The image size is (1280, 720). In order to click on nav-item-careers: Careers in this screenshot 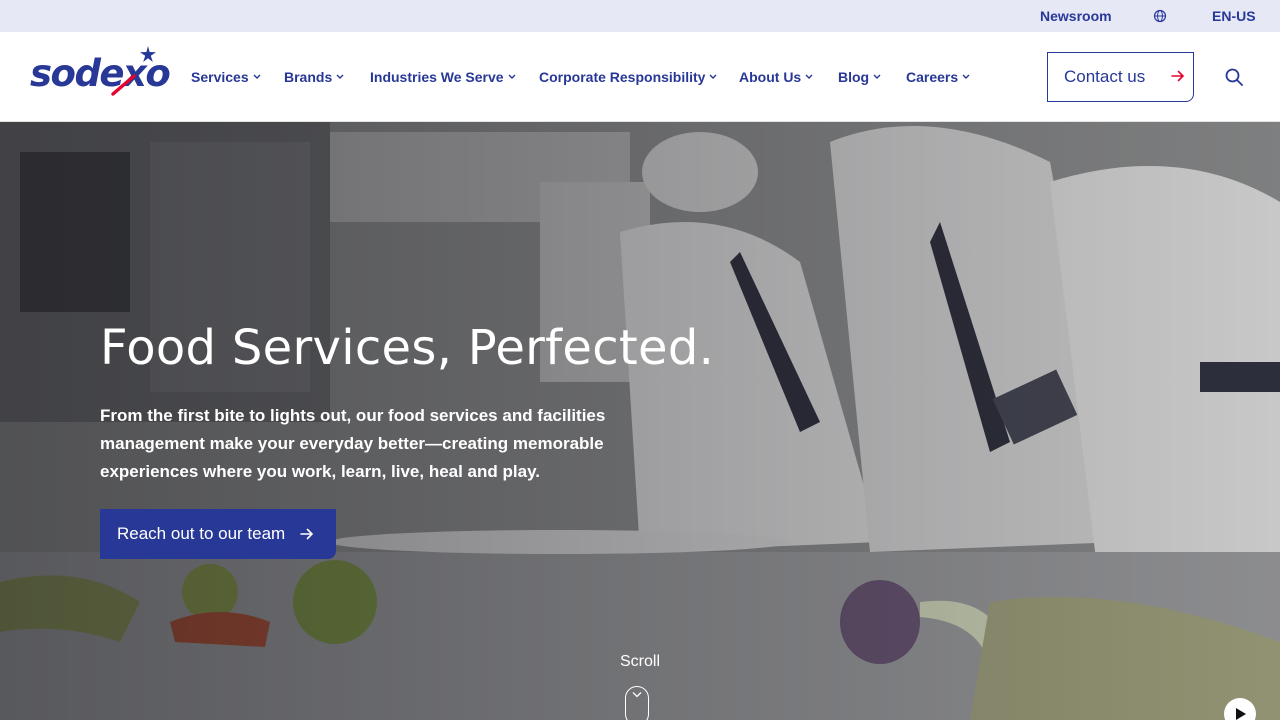, I will do `click(938, 77)`.